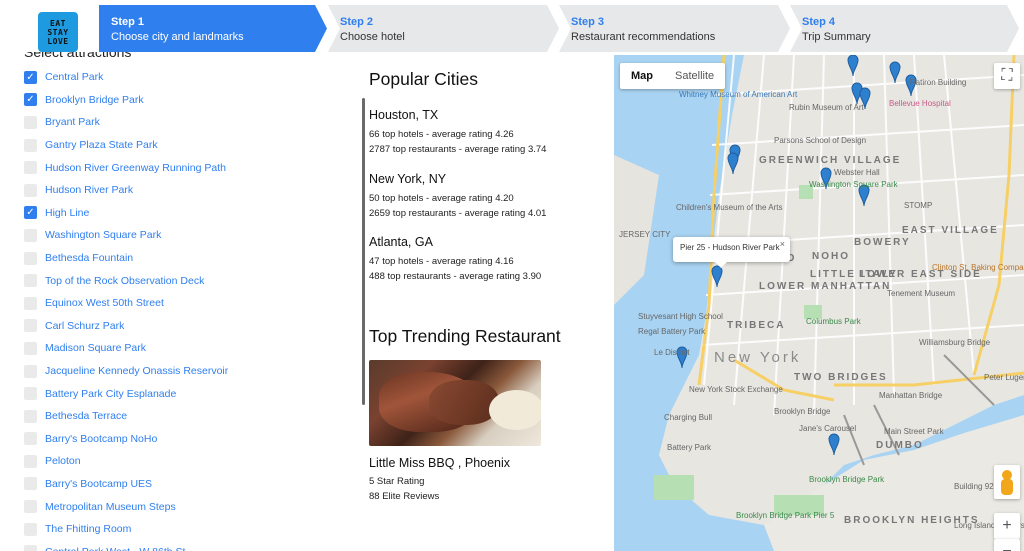 This screenshot has width=1024, height=551. I want to click on attraction-item: Metropolitan Museum Steps, so click(126, 506).